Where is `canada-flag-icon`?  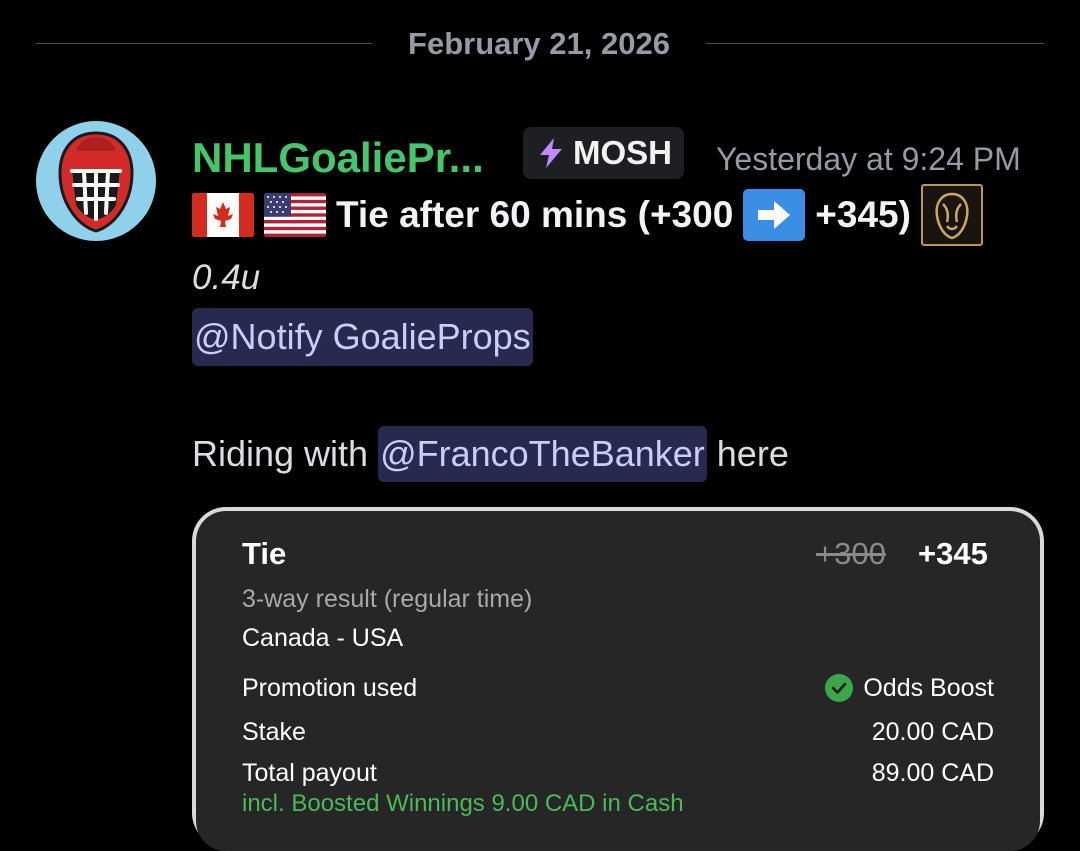 canada-flag-icon is located at coordinates (223, 215).